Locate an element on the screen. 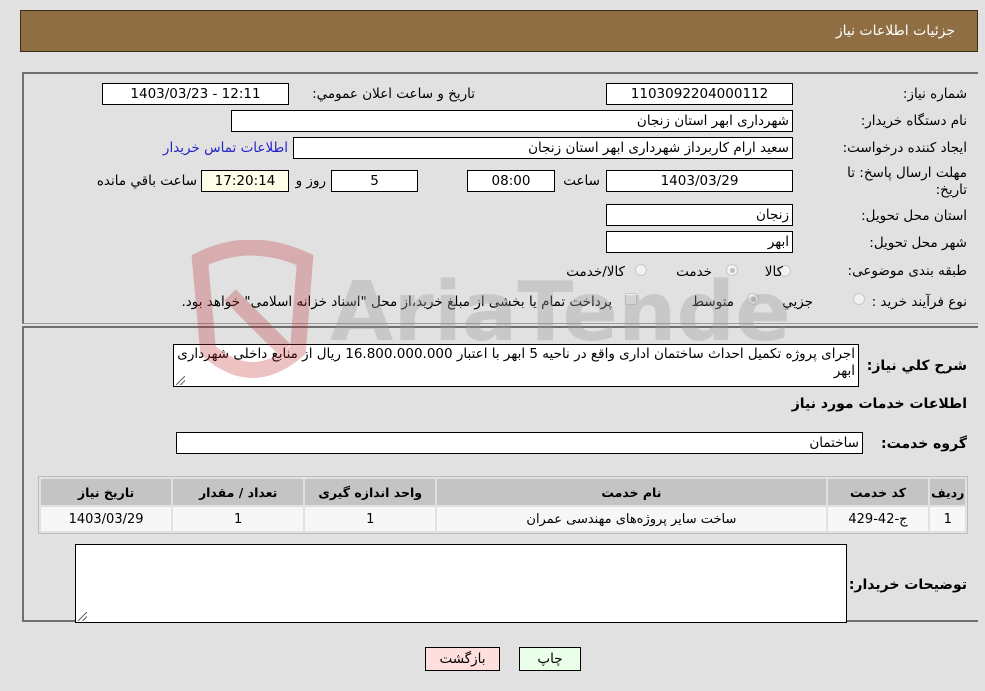  need-number-field: 1103092204000112 is located at coordinates (699, 94).